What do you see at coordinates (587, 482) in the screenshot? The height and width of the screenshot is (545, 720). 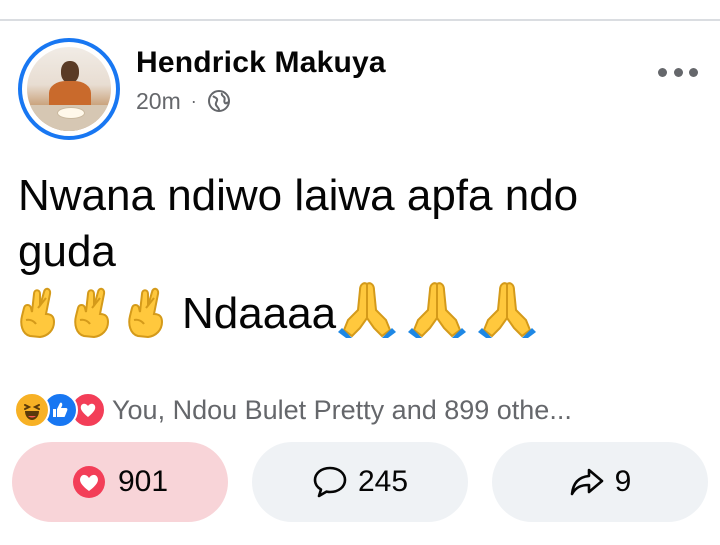 I see `share-arrow-icon` at bounding box center [587, 482].